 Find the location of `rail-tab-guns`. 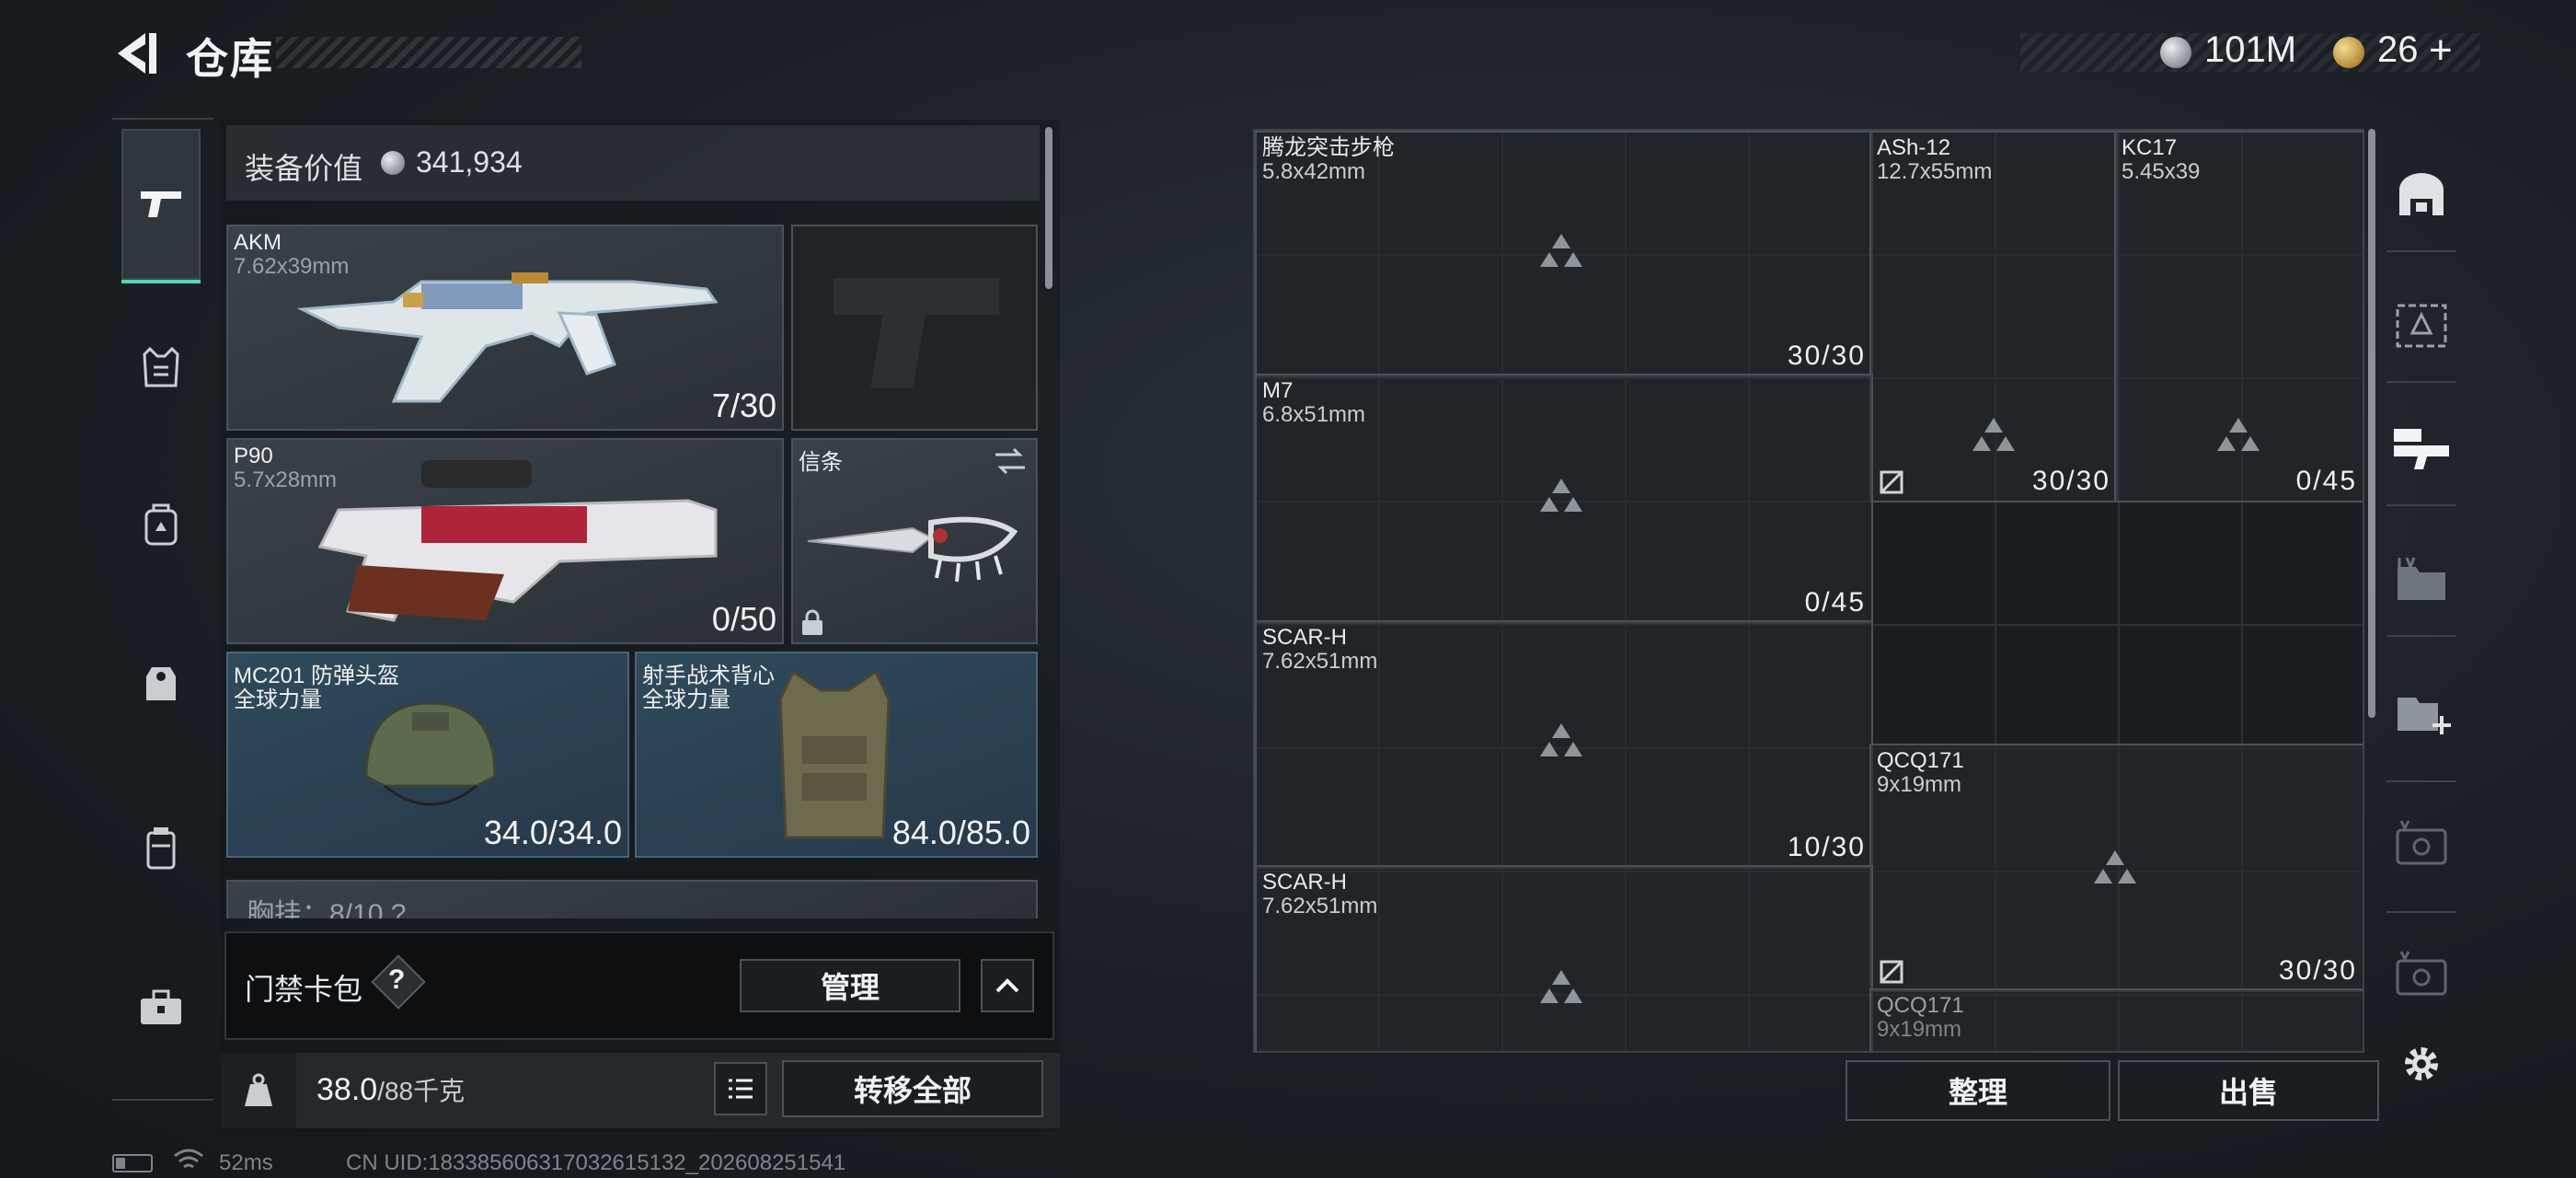

rail-tab-guns is located at coordinates (2421, 449).